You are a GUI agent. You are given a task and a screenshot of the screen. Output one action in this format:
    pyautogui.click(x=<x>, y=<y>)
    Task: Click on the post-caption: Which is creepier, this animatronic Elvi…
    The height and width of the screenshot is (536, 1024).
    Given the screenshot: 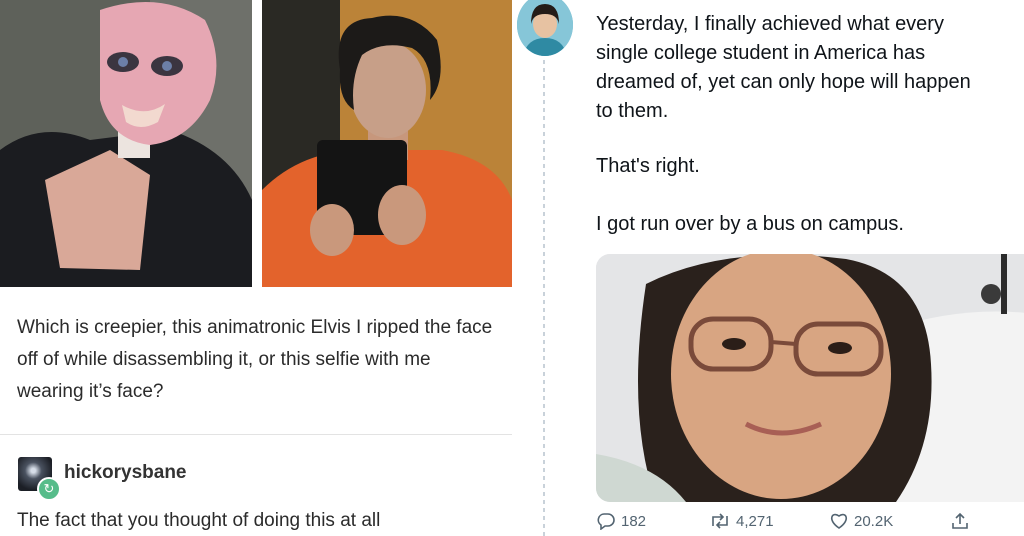 What is the action you would take?
    pyautogui.click(x=255, y=359)
    